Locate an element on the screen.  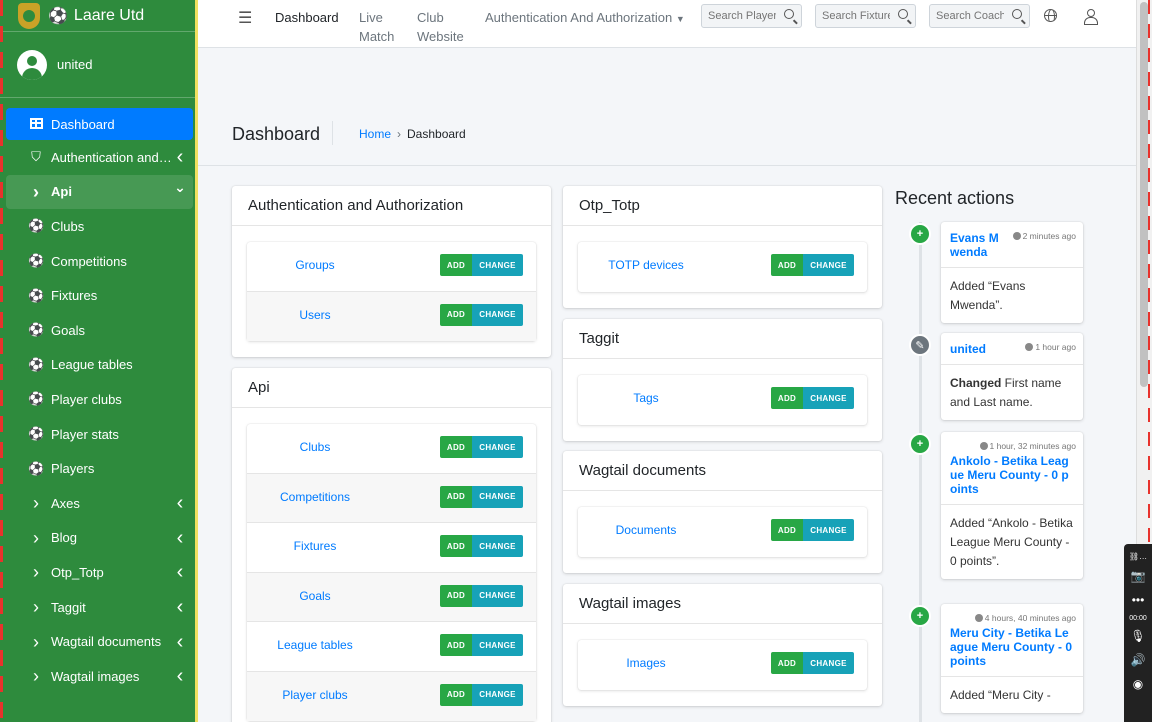
hamburger-menu-icon: ☰ is located at coordinates (245, 18).